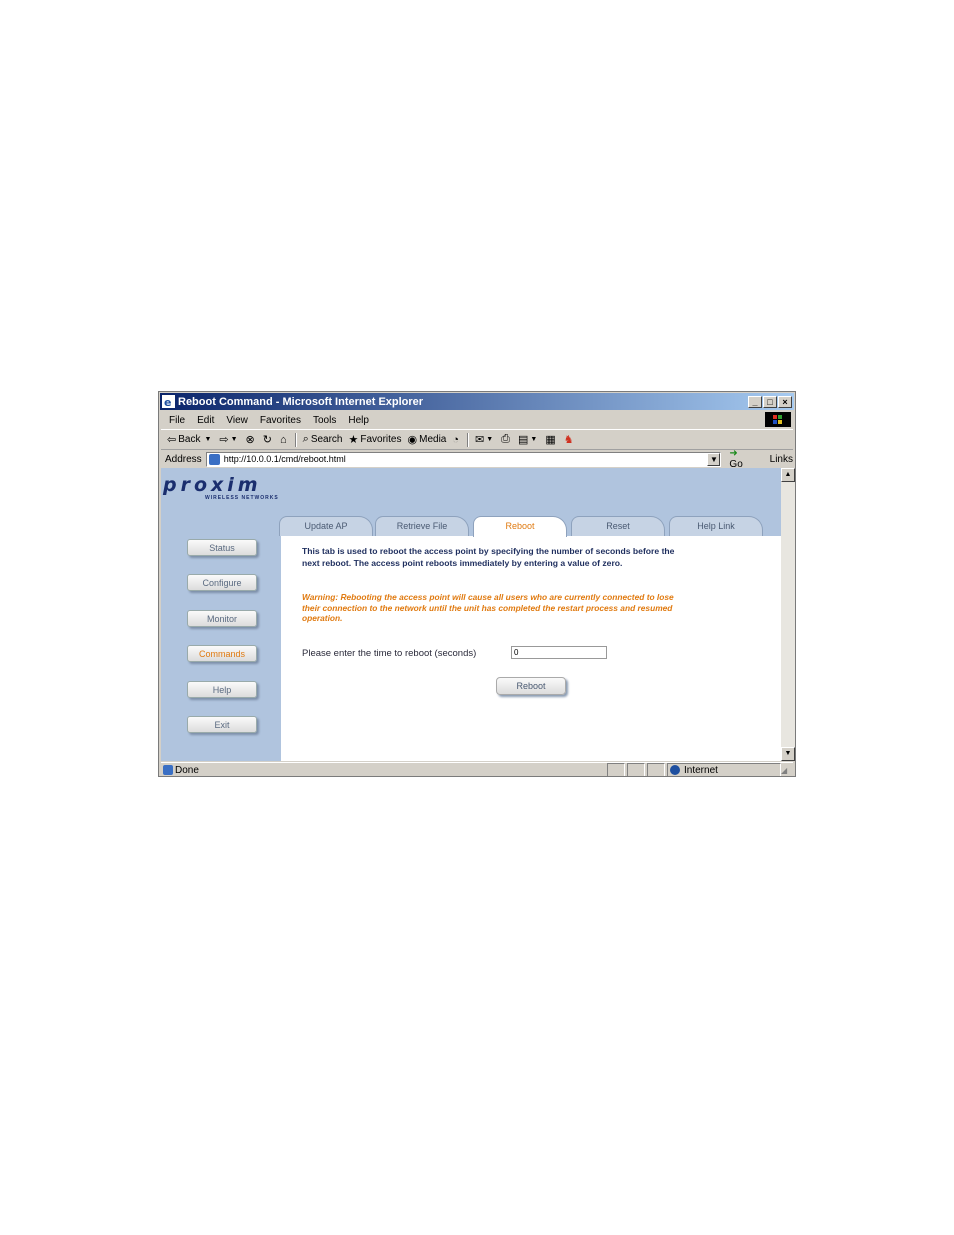 The height and width of the screenshot is (1235, 954). What do you see at coordinates (412, 440) in the screenshot?
I see `media-icon: ◉` at bounding box center [412, 440].